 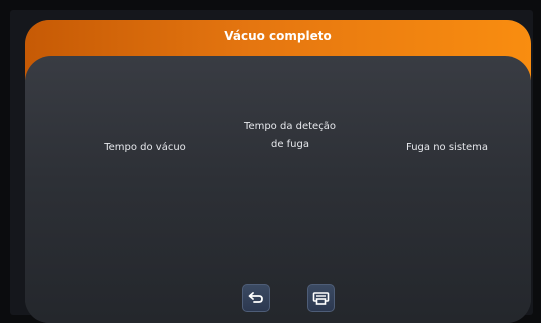 What do you see at coordinates (278, 36) in the screenshot?
I see `panel-title: Vácuo completo` at bounding box center [278, 36].